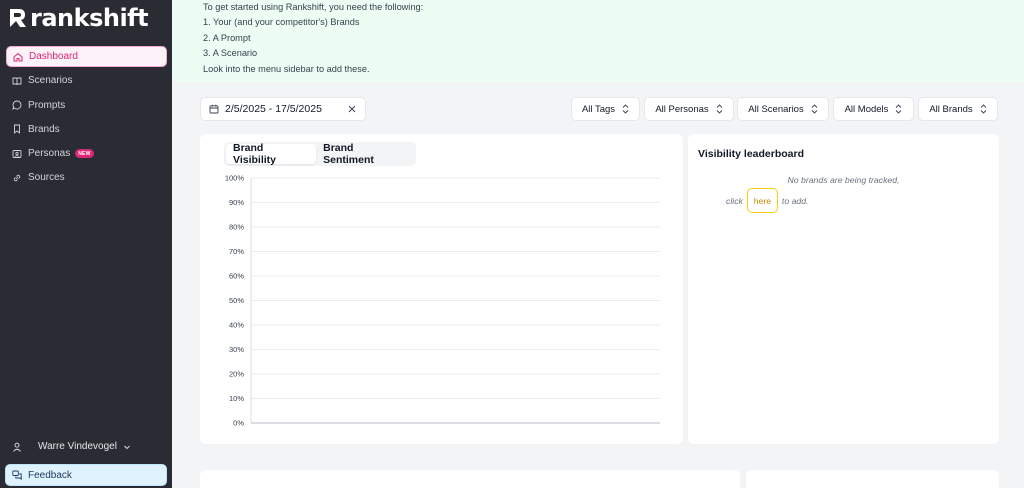  I want to click on banner-line: Look into the menu sidebar to add these., so click(286, 68).